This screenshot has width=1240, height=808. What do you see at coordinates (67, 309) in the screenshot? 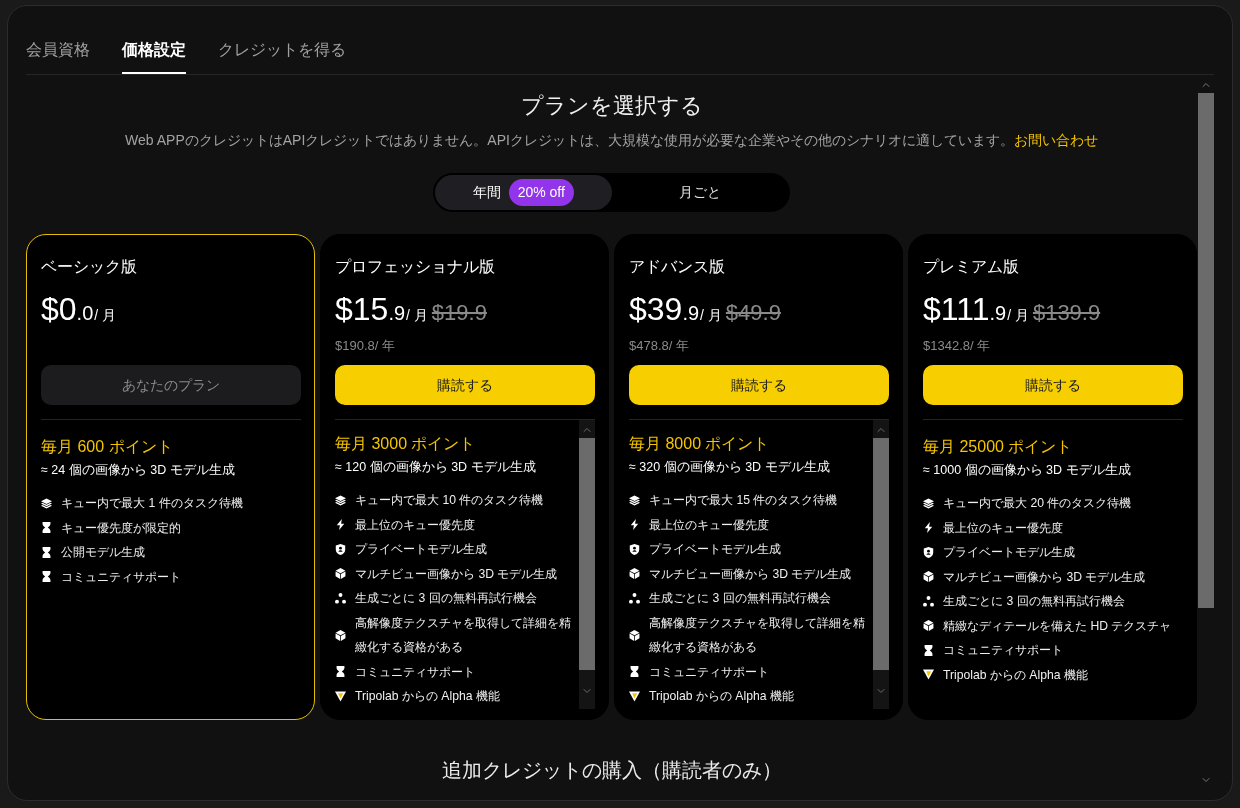
I see `price: $0.0` at bounding box center [67, 309].